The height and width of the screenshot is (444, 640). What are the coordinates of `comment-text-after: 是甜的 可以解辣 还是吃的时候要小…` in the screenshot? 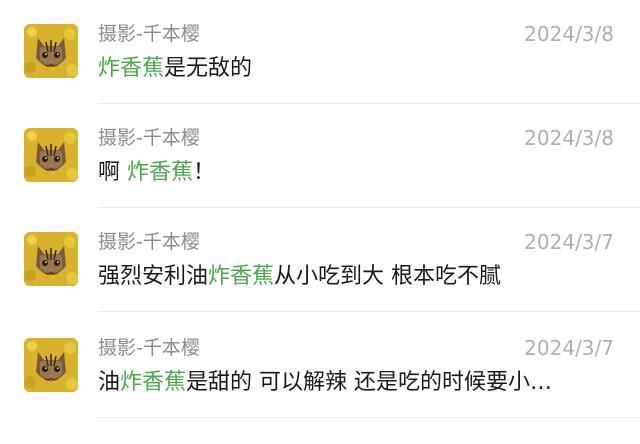 It's located at (369, 382).